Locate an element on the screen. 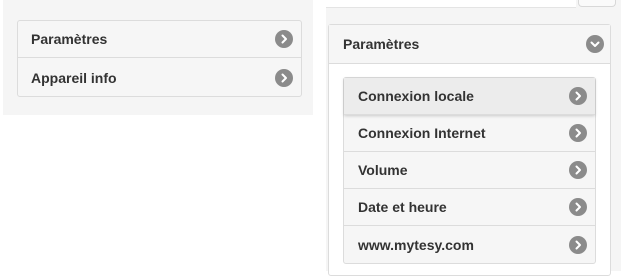 The height and width of the screenshot is (276, 621). submenu-item-mytesy-link: www.mytesy.com is located at coordinates (469, 244).